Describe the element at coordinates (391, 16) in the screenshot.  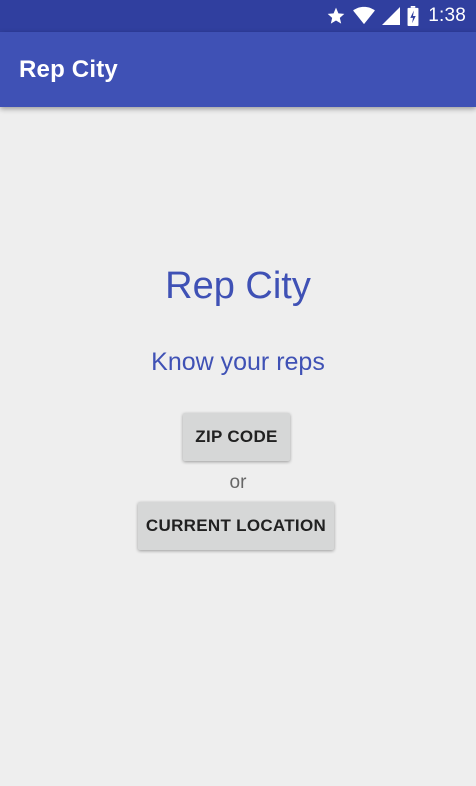
I see `cell-signal-icon` at that location.